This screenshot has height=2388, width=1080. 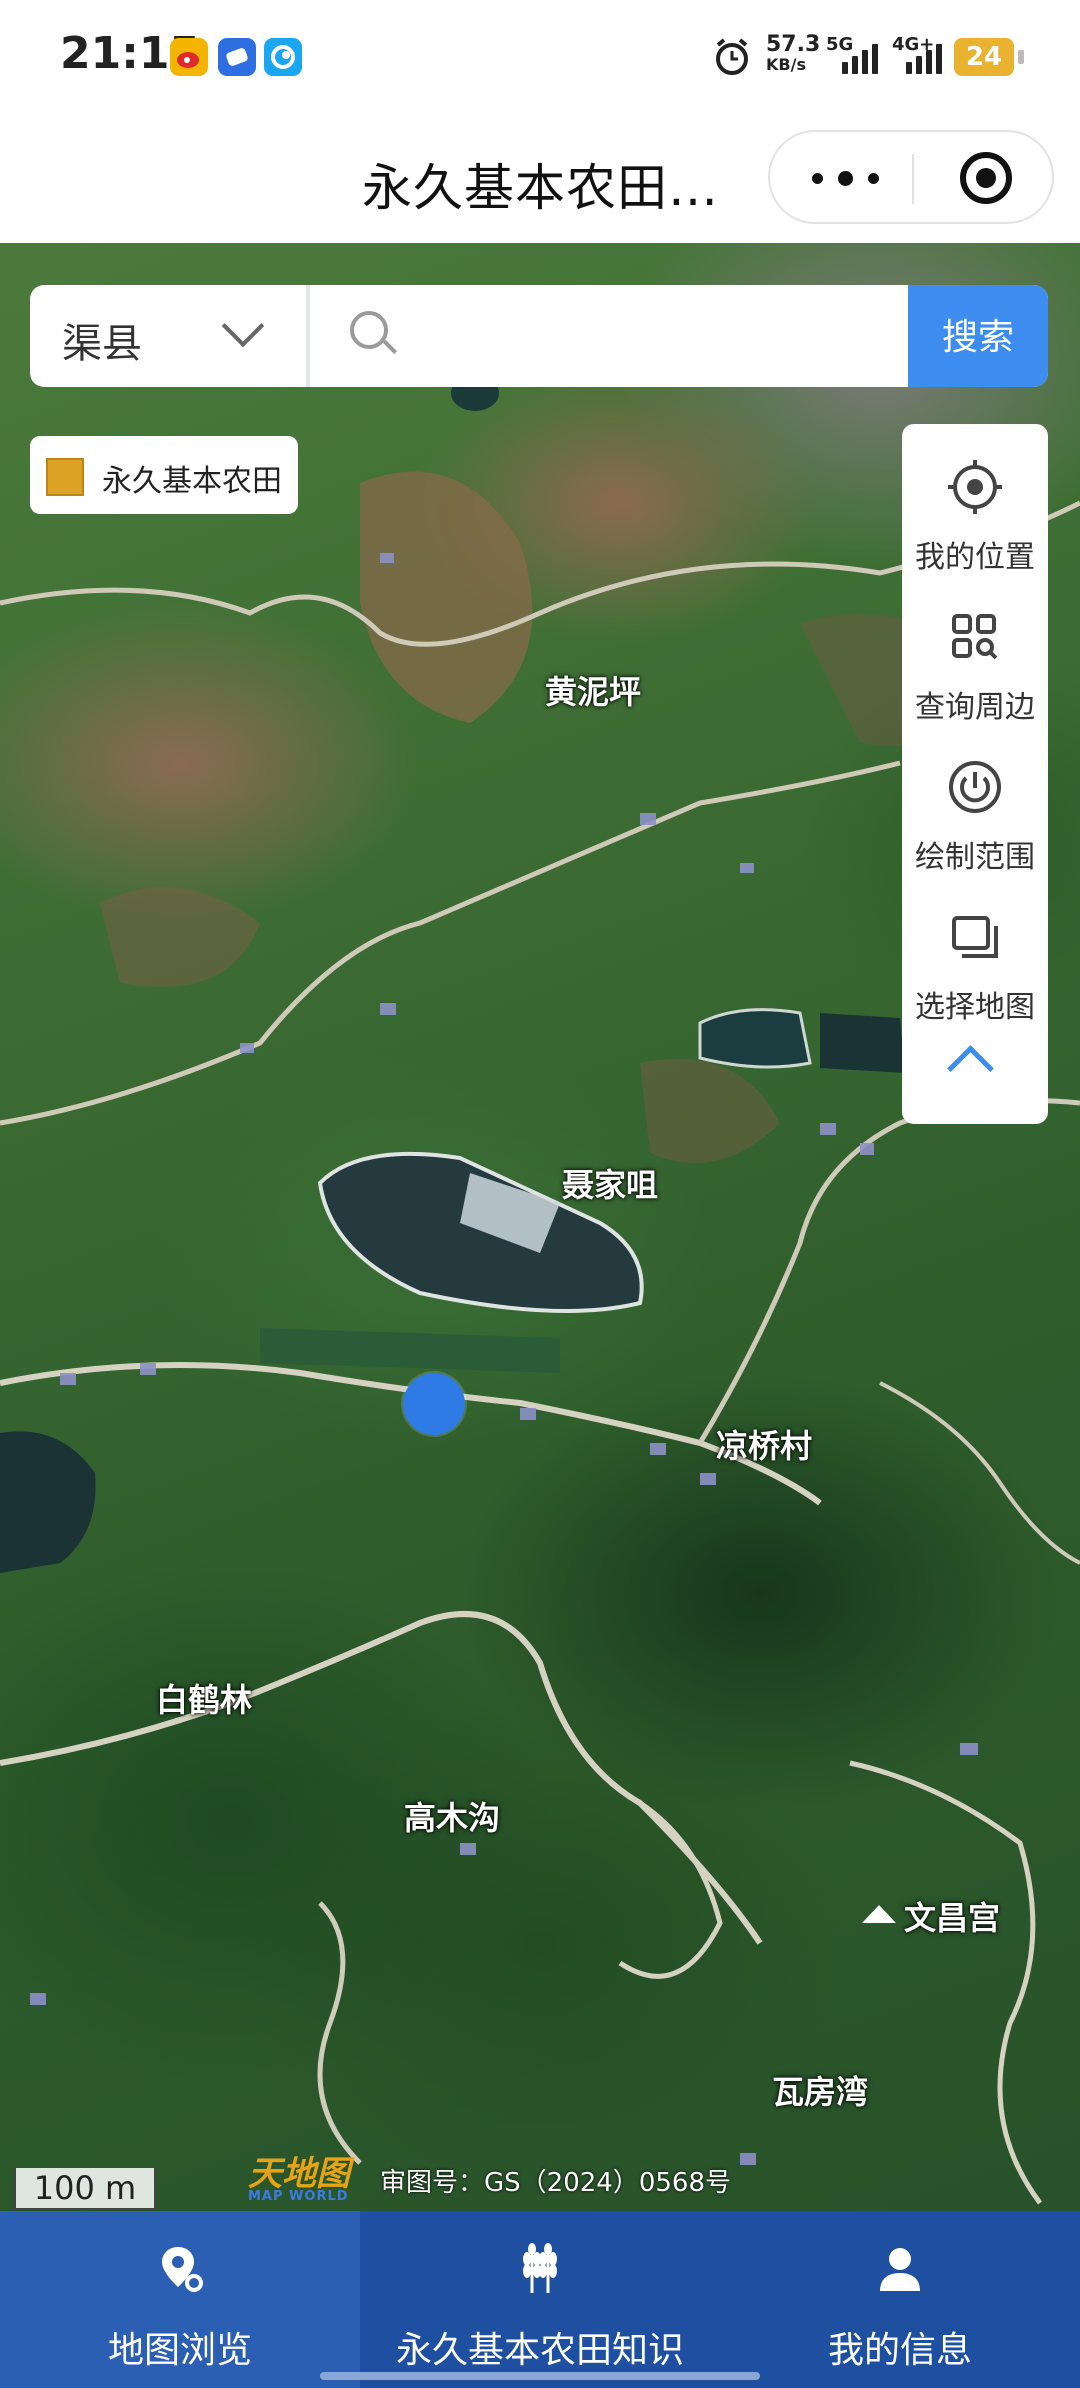 What do you see at coordinates (986, 178) in the screenshot?
I see `target-circle-icon` at bounding box center [986, 178].